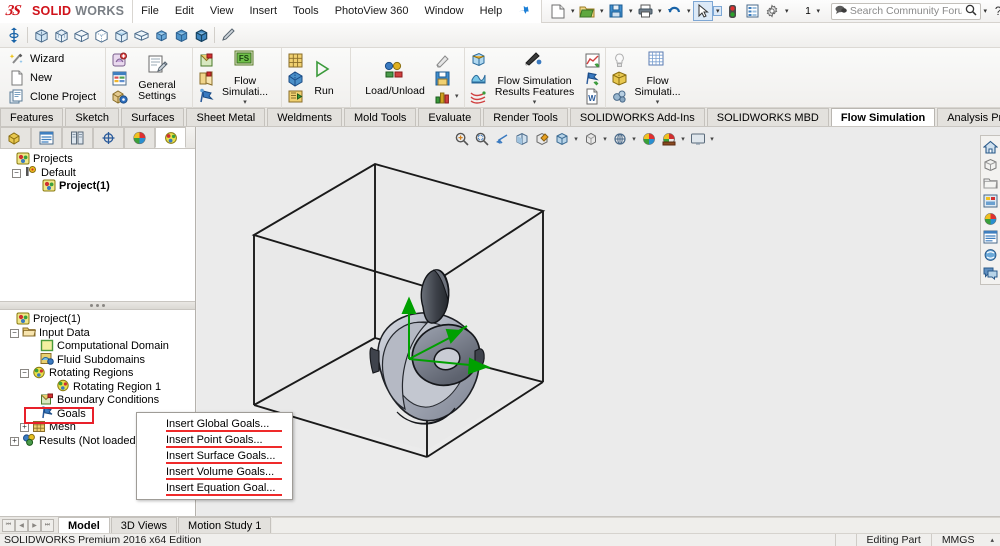 This screenshot has width=1000, height=546. Describe the element at coordinates (772, 11) in the screenshot. I see `options-gear-icon` at that location.